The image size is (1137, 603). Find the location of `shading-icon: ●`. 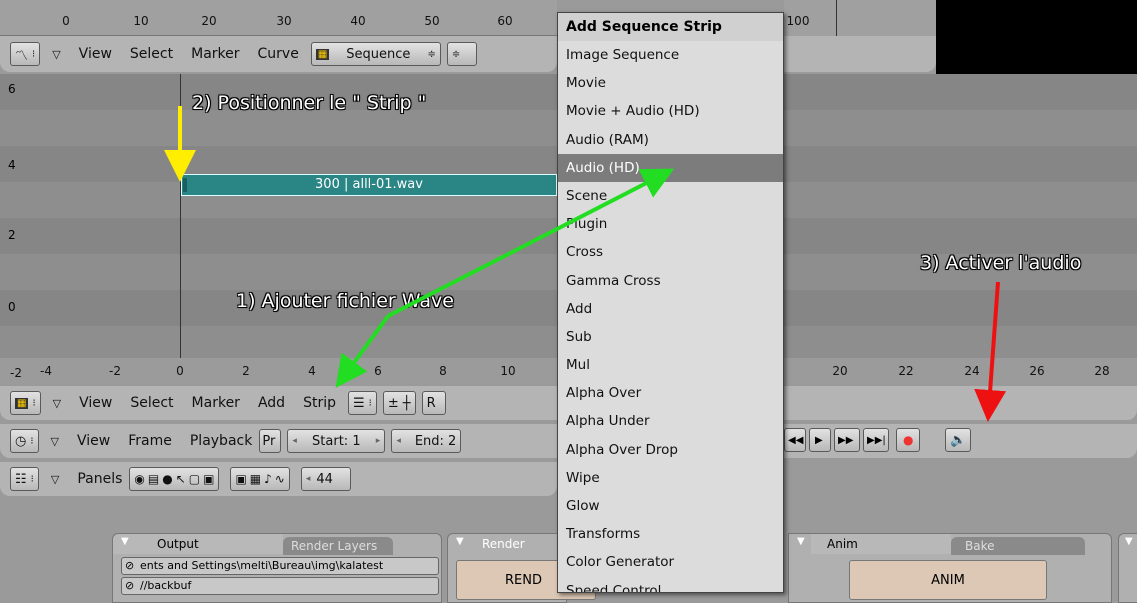

shading-icon: ● is located at coordinates (167, 479).